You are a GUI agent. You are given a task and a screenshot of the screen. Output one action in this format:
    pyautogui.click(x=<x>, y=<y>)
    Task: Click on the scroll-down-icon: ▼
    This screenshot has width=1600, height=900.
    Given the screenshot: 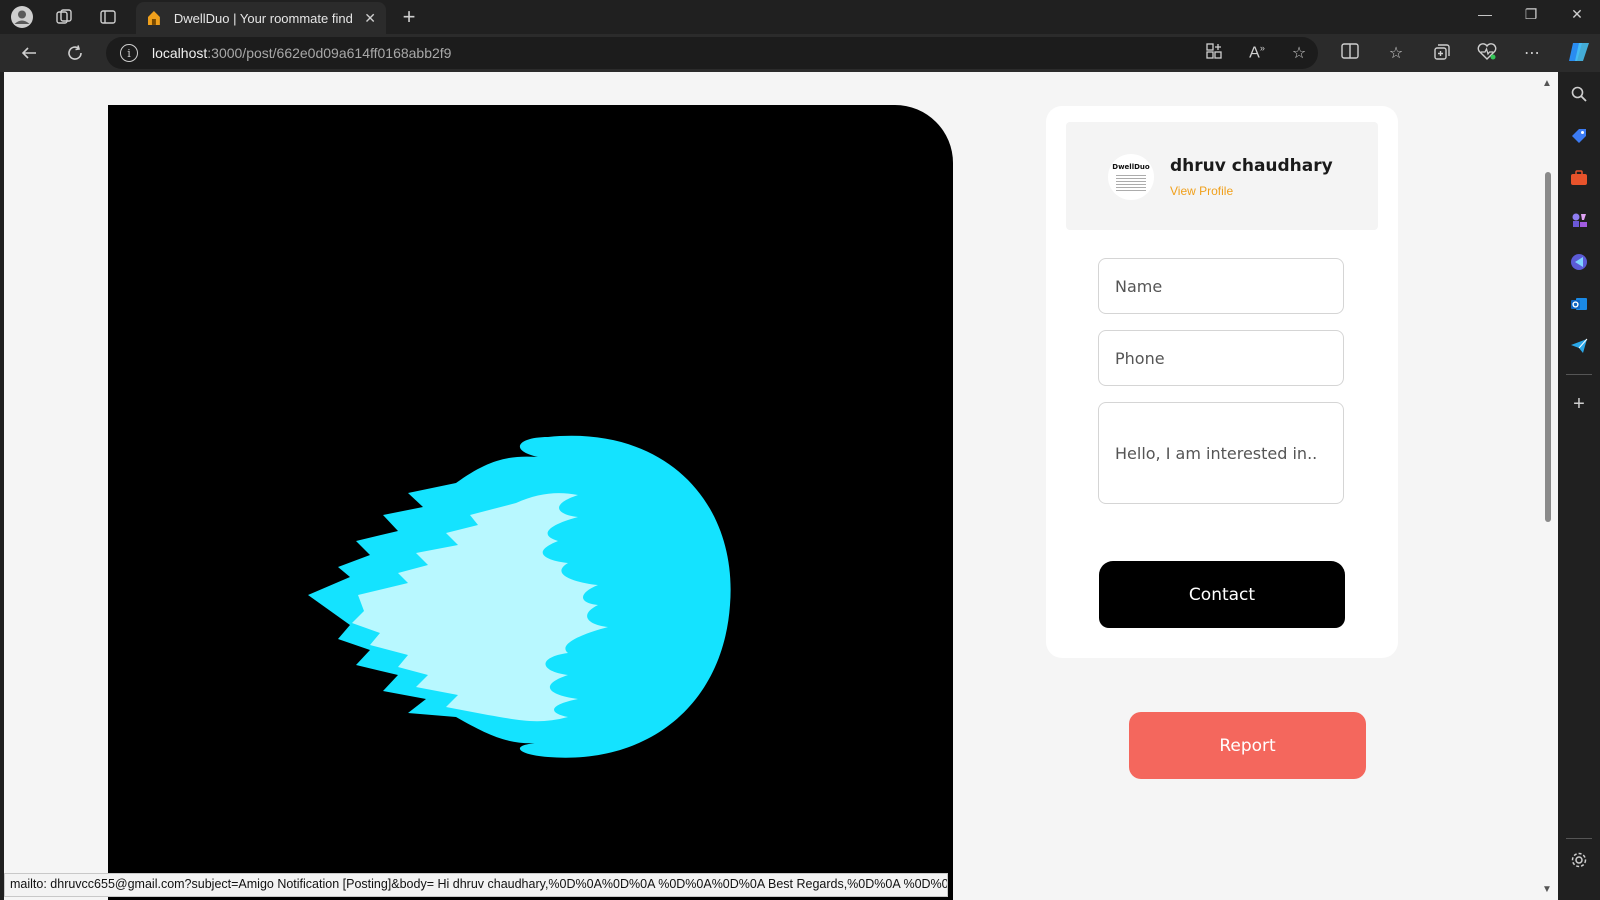 What is the action you would take?
    pyautogui.click(x=1547, y=889)
    